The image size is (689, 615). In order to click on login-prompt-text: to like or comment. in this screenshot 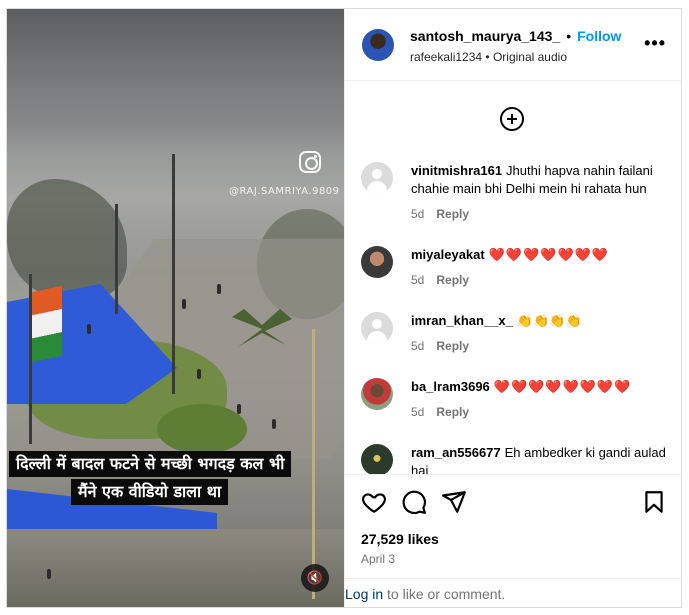, I will do `click(444, 594)`.